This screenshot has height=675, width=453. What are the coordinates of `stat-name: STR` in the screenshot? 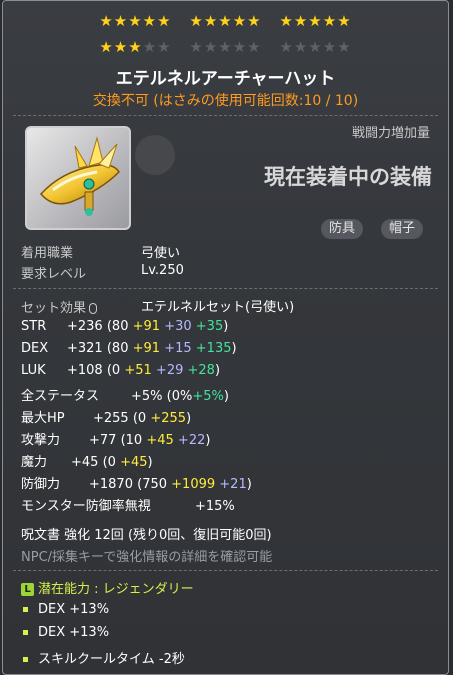 It's located at (34, 326).